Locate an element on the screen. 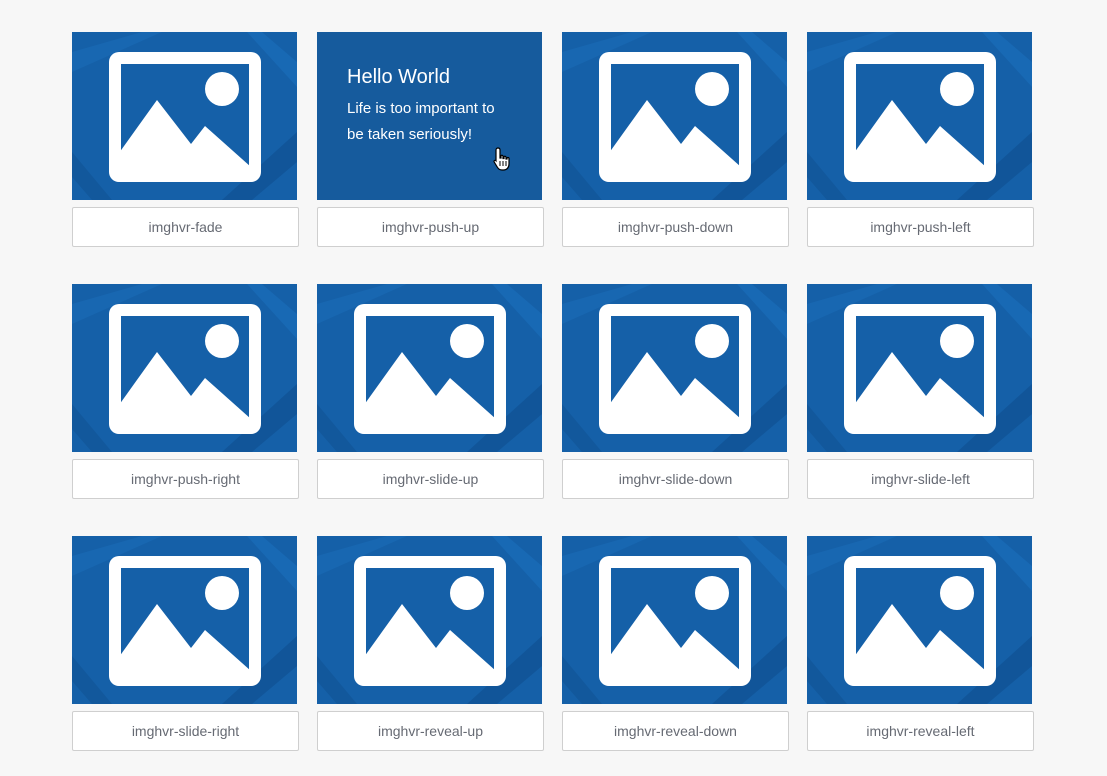 This screenshot has width=1107, height=776. demo-label-button: imghvr-push-left is located at coordinates (920, 227).